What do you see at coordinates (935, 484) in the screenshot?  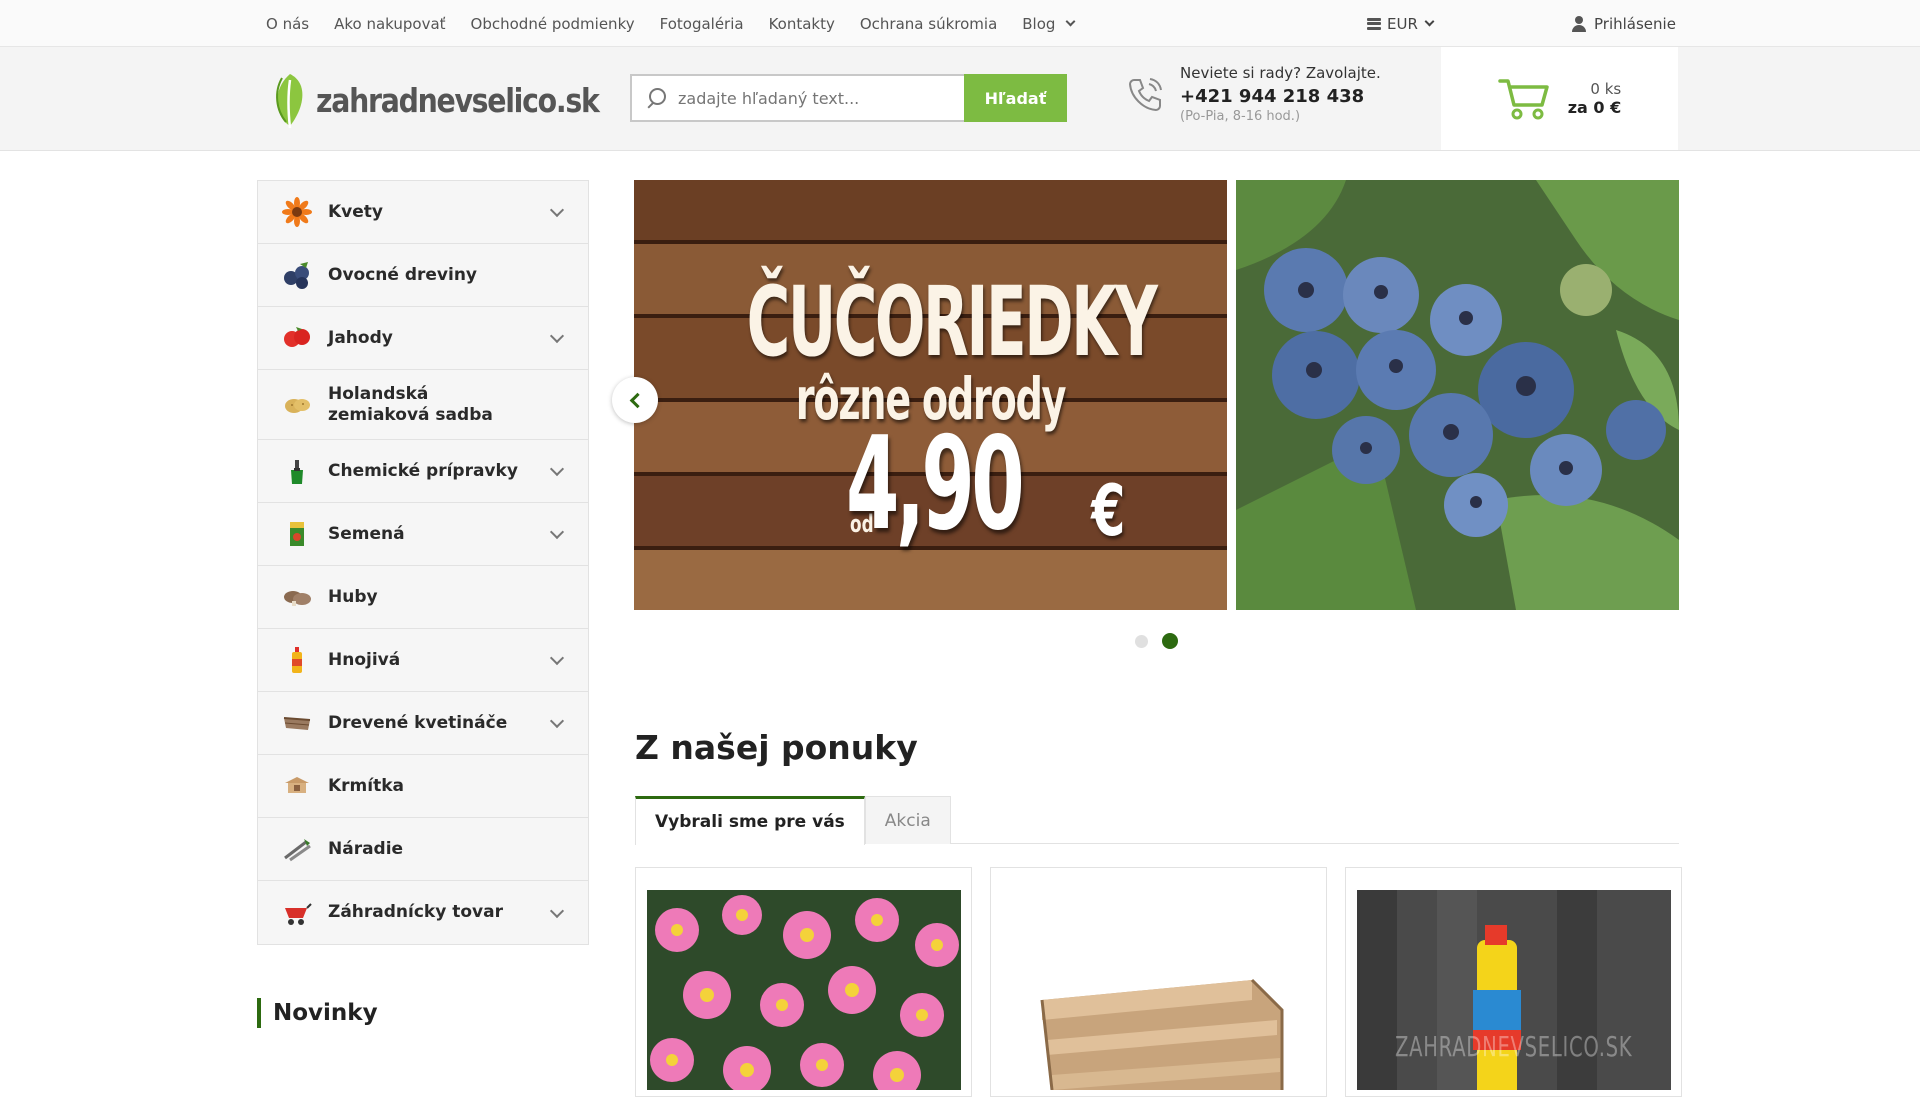 I see `banner-price: 4,90` at bounding box center [935, 484].